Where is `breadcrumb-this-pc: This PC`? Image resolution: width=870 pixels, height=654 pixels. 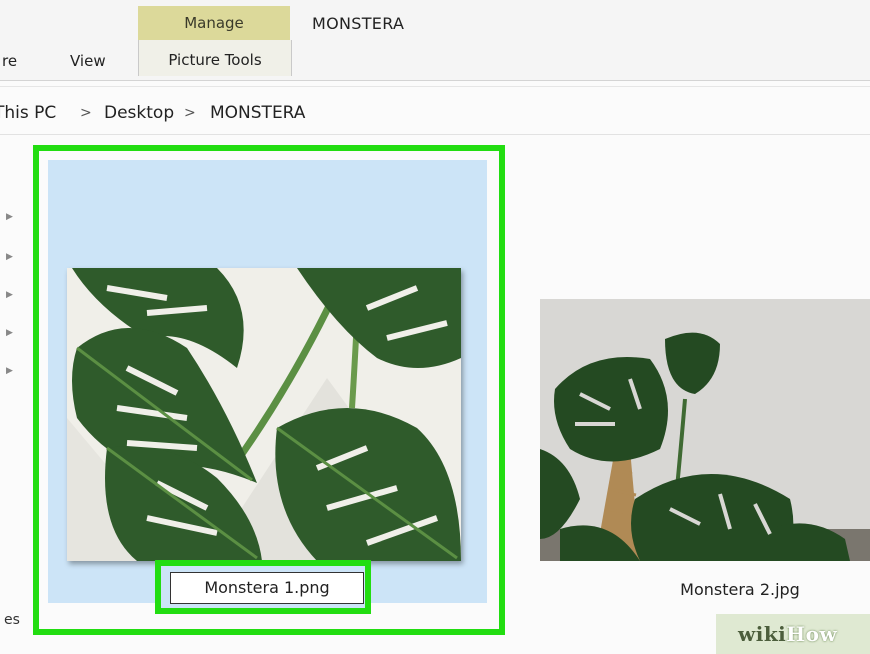
breadcrumb-this-pc: This PC is located at coordinates (28, 113).